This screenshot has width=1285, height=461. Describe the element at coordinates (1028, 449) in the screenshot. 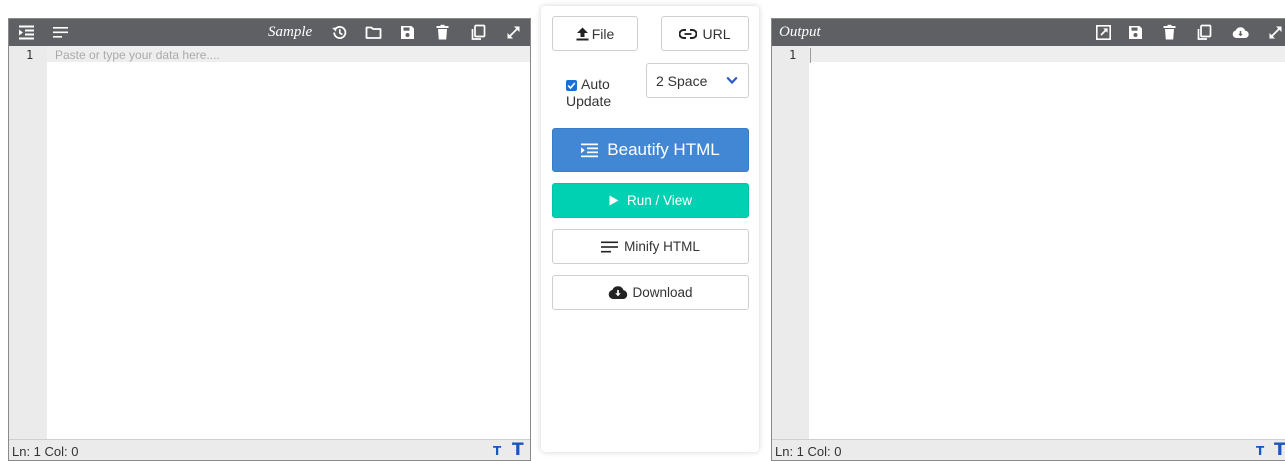

I see `output-status-bar: Ln: 1 Col: 0 T T` at that location.